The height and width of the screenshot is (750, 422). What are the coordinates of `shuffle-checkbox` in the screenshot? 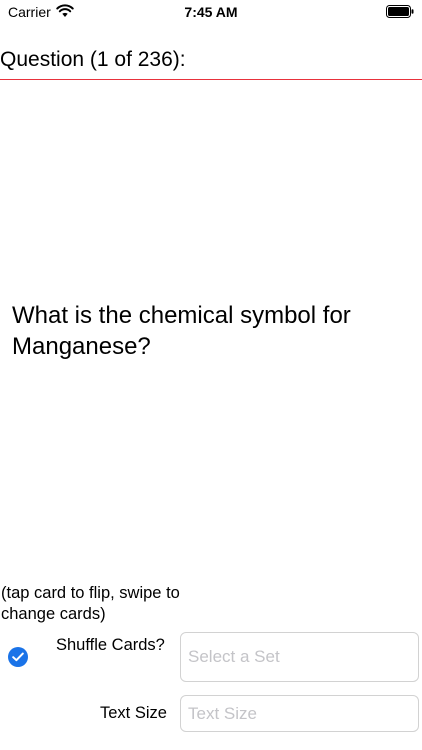 It's located at (18, 657).